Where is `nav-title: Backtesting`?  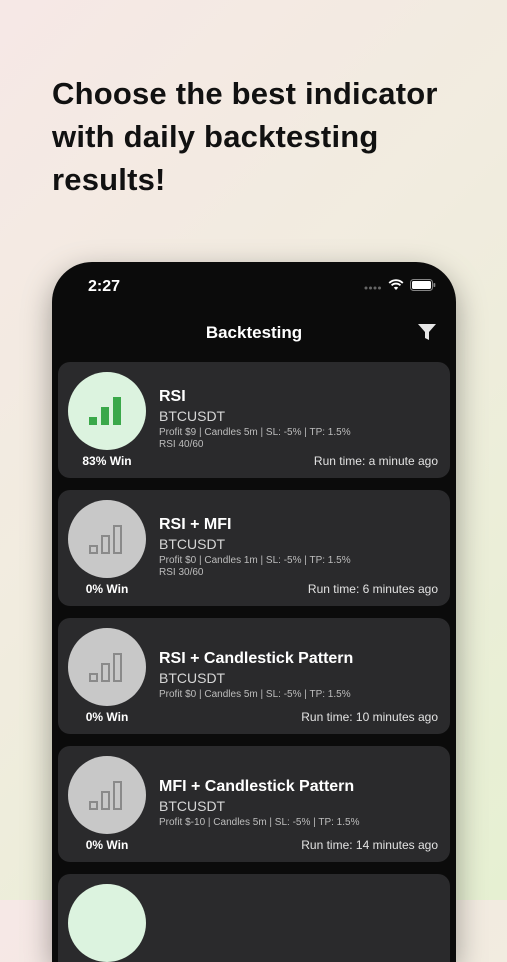 nav-title: Backtesting is located at coordinates (254, 332).